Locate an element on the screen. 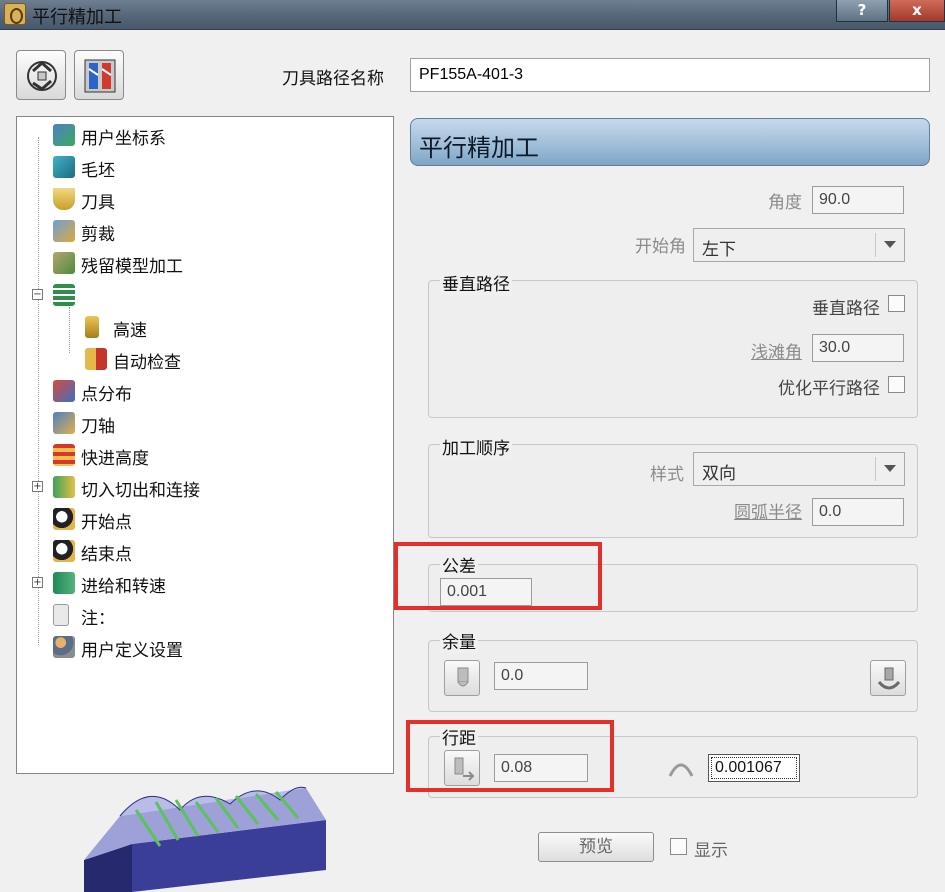  start-corner-select: 左下 is located at coordinates (799, 245).